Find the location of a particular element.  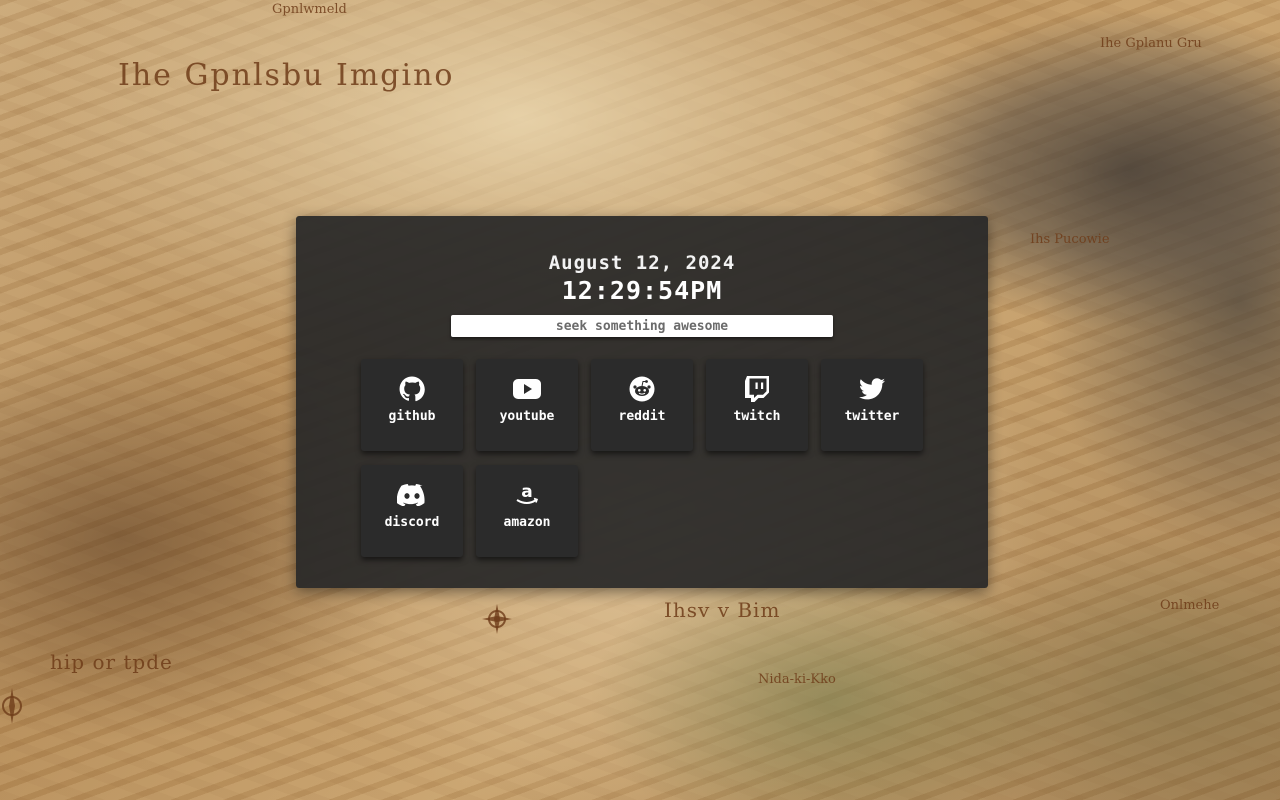

link-label: github is located at coordinates (412, 416).